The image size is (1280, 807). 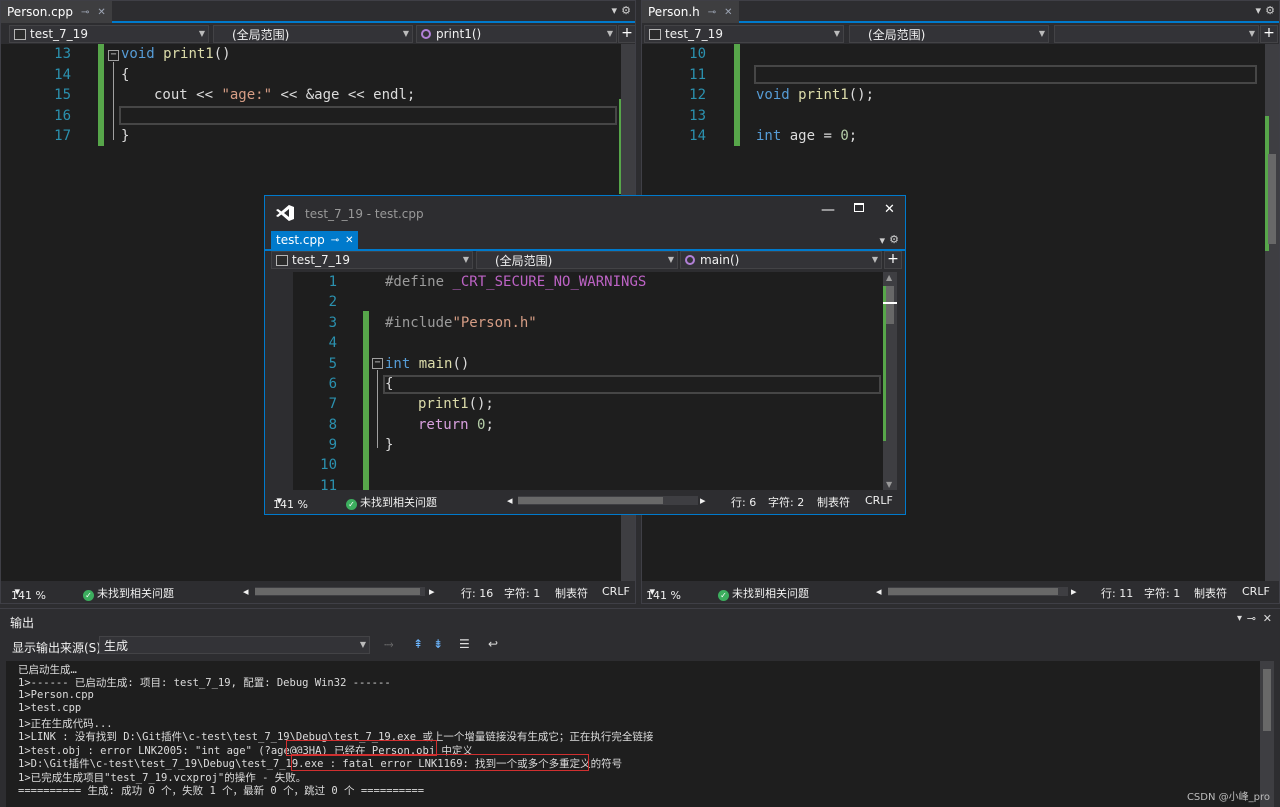 What do you see at coordinates (1239, 618) in the screenshot?
I see `panel-dropdown-icon: ▾` at bounding box center [1239, 618].